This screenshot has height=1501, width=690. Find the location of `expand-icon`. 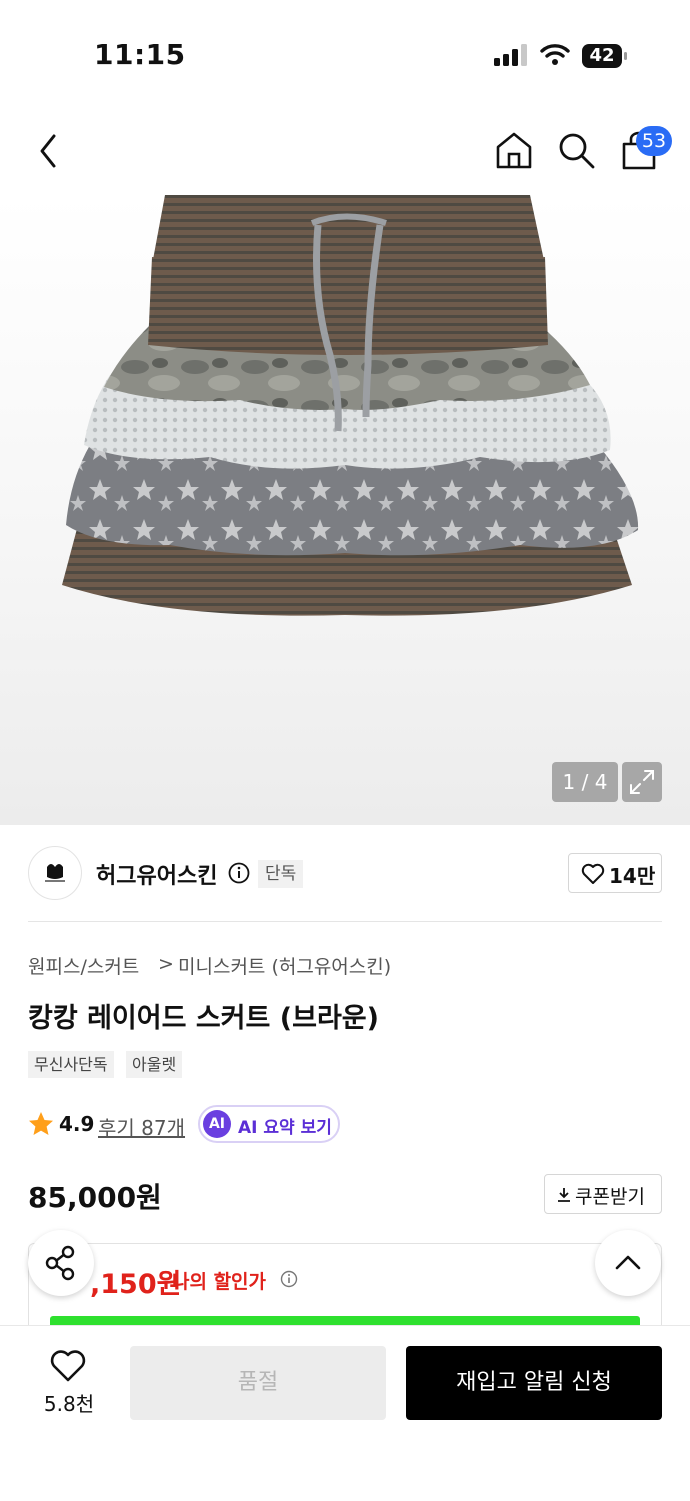

expand-icon is located at coordinates (642, 782).